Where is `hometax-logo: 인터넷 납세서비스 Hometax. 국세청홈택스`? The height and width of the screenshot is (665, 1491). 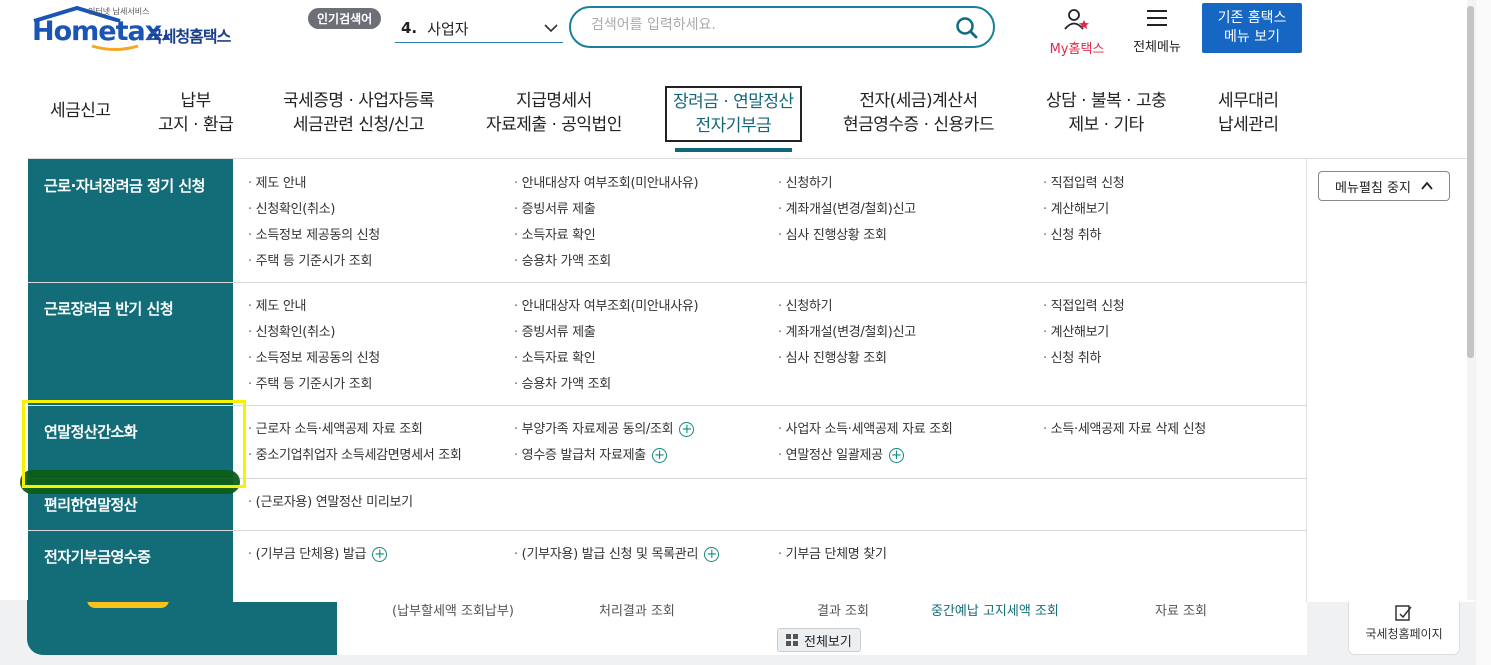 hometax-logo: 인터넷 납세서비스 Hometax. 국세청홈택스 is located at coordinates (137, 29).